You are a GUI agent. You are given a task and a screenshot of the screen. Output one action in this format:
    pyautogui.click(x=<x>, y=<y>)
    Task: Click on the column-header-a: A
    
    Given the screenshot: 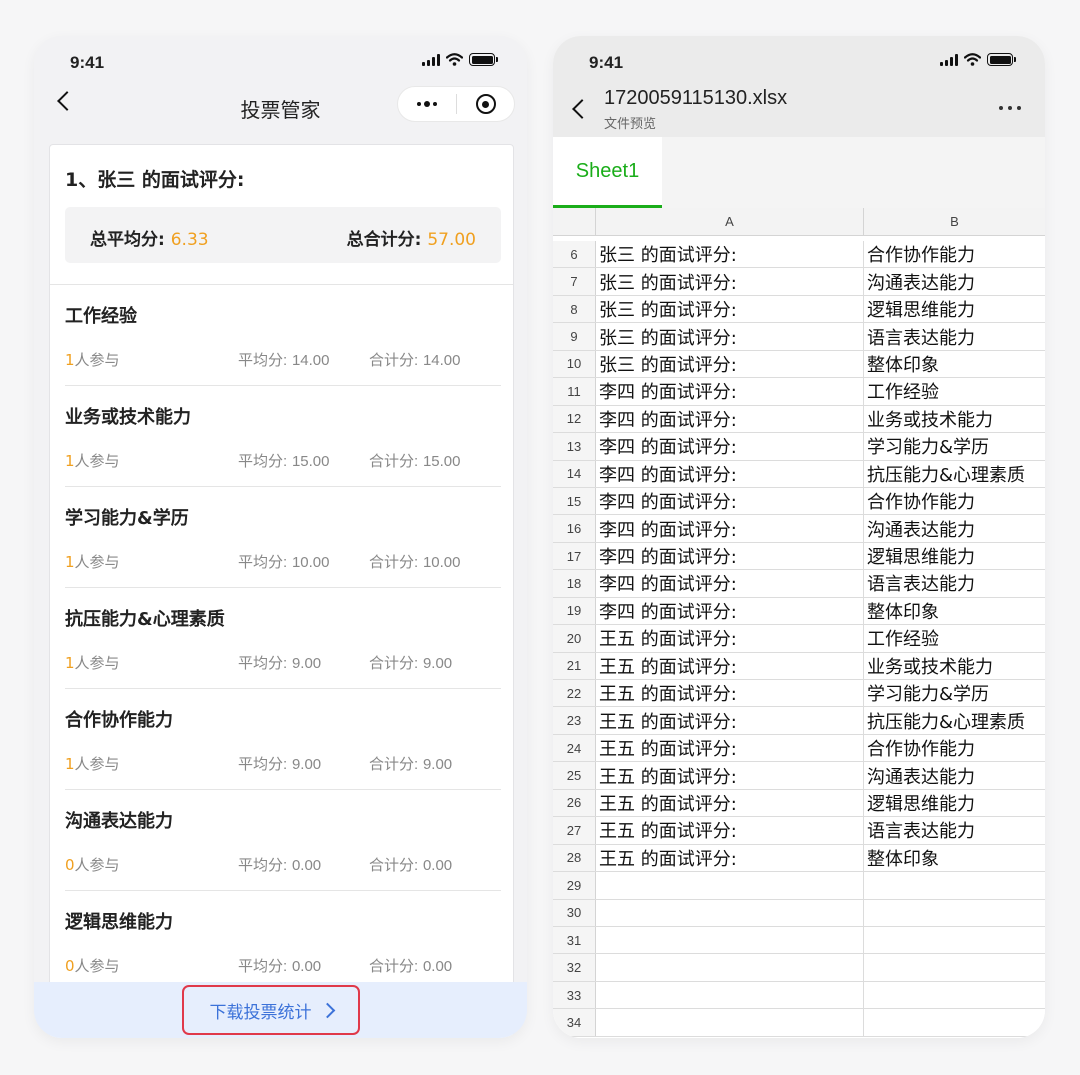 What is the action you would take?
    pyautogui.click(x=730, y=222)
    